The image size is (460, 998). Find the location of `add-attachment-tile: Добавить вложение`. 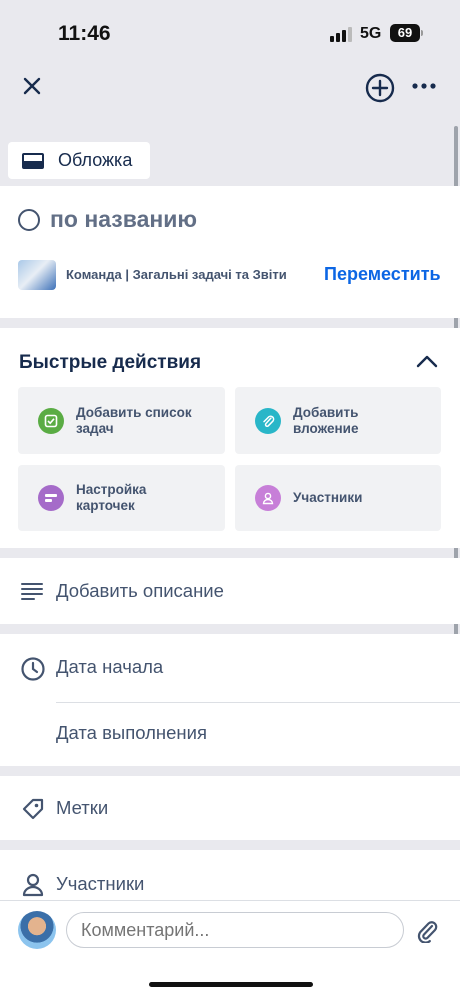

add-attachment-tile: Добавить вложение is located at coordinates (338, 420).